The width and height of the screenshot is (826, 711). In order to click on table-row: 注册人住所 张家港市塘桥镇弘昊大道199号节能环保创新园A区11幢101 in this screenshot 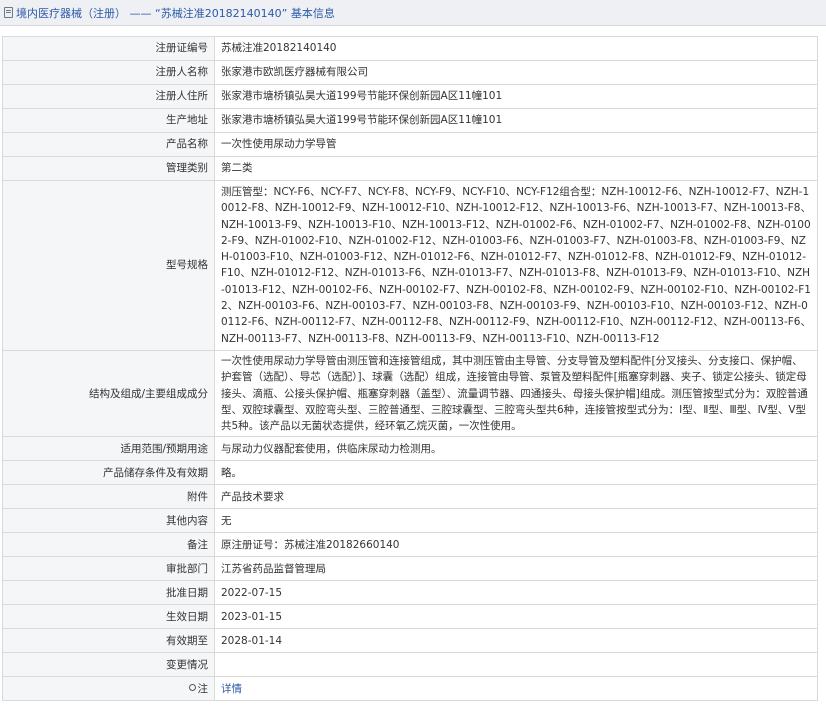, I will do `click(410, 96)`.